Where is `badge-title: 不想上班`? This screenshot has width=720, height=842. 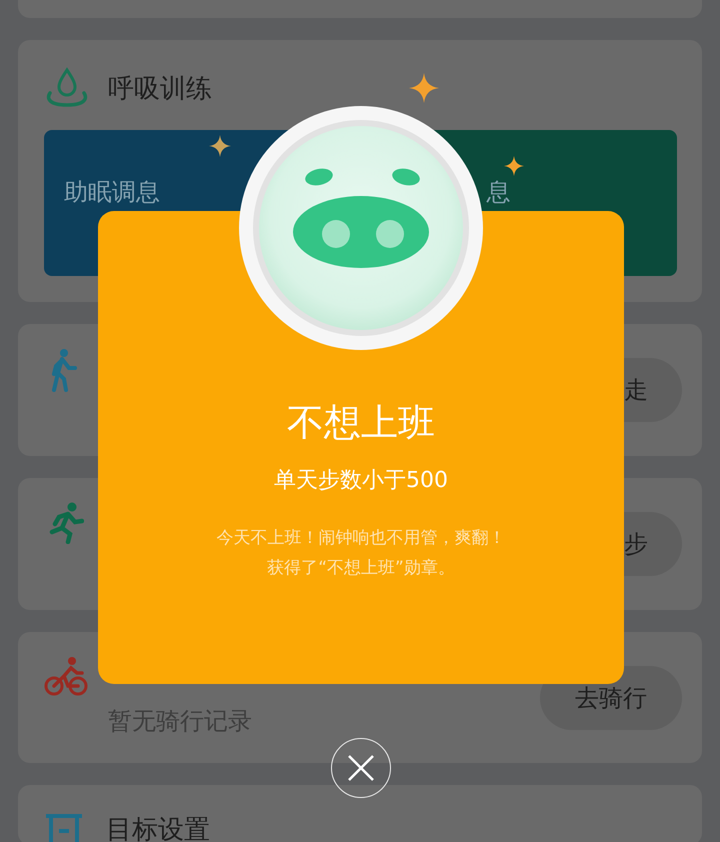
badge-title: 不想上班 is located at coordinates (361, 423).